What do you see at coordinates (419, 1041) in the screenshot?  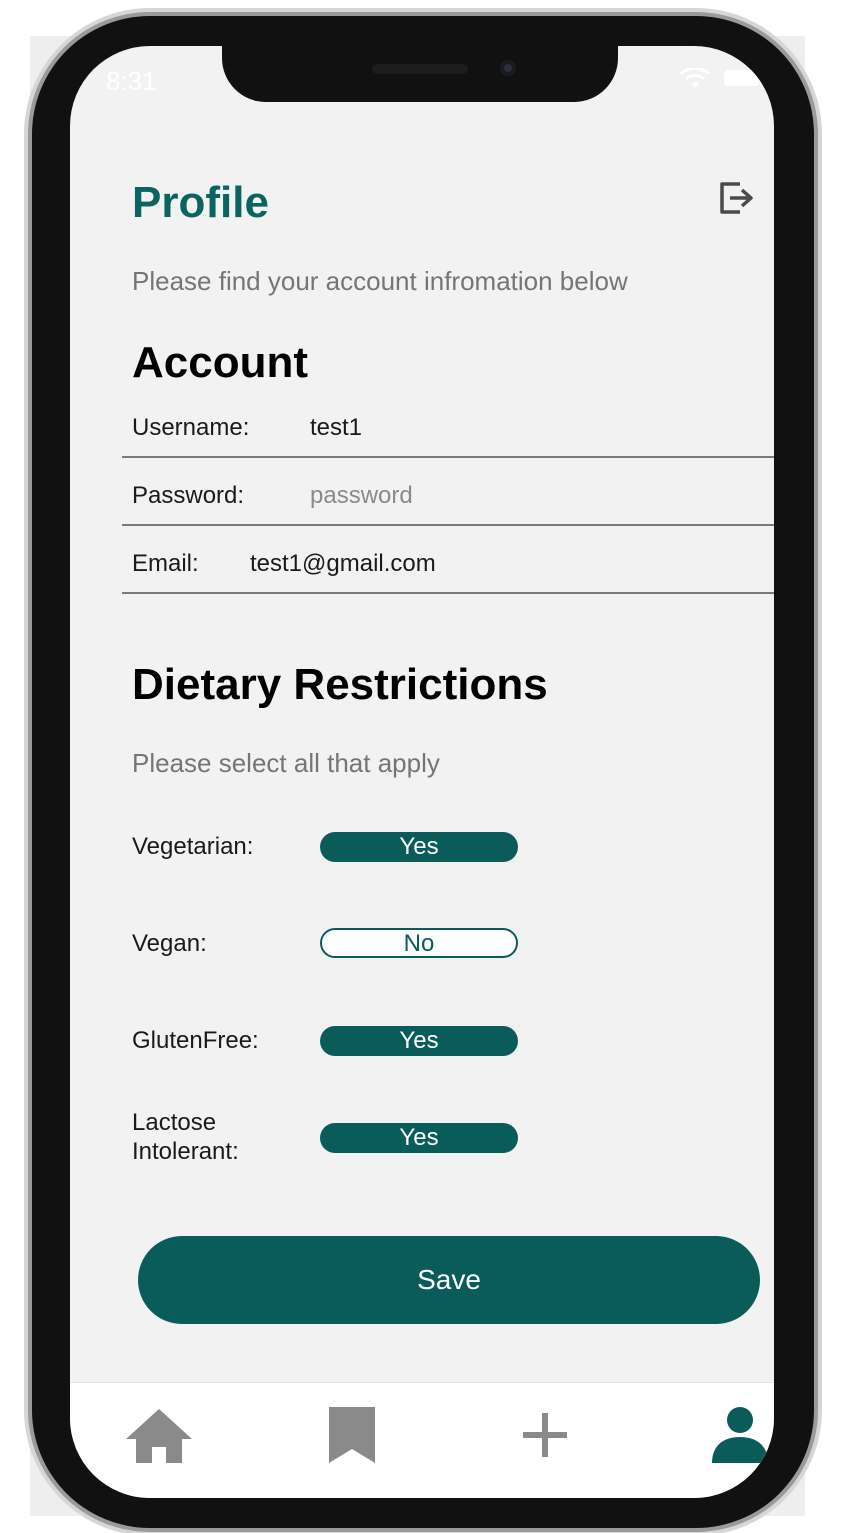 I see `gluten-free-toggle: Yes` at bounding box center [419, 1041].